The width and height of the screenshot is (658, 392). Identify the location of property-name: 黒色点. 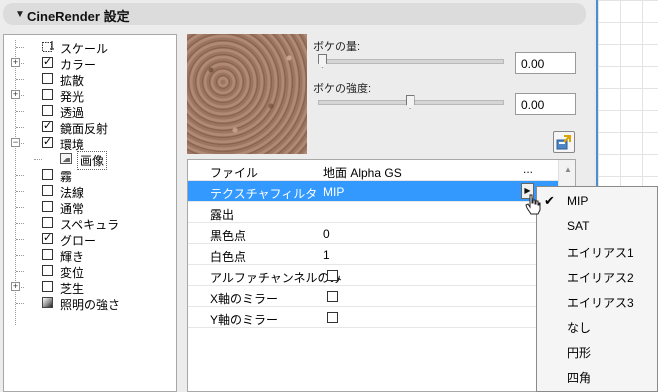
(228, 236).